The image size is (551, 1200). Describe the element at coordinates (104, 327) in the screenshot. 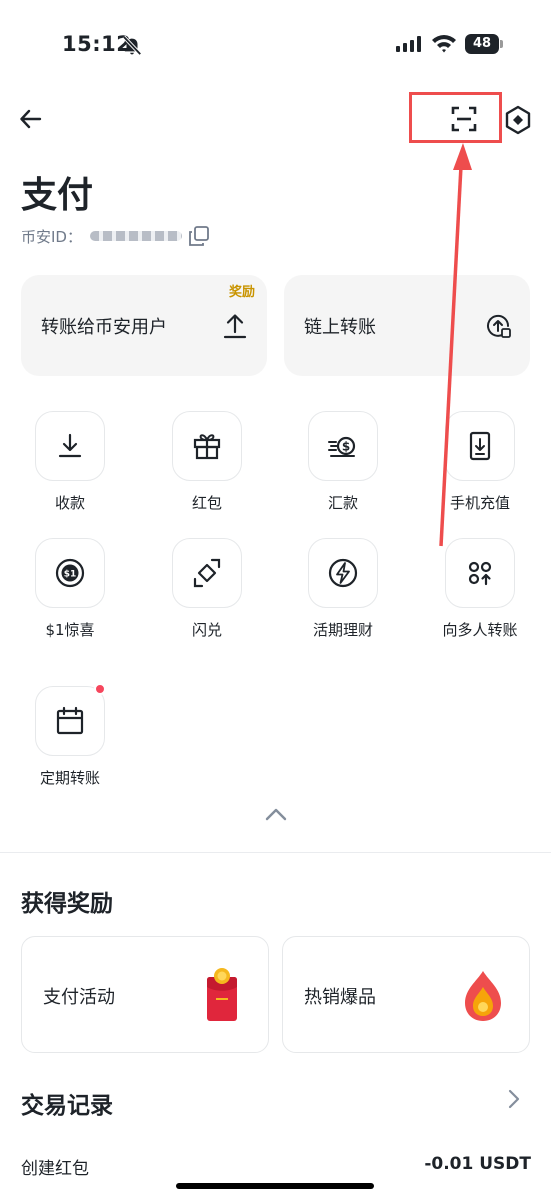

I see `card-label: 转账给币安用户` at that location.